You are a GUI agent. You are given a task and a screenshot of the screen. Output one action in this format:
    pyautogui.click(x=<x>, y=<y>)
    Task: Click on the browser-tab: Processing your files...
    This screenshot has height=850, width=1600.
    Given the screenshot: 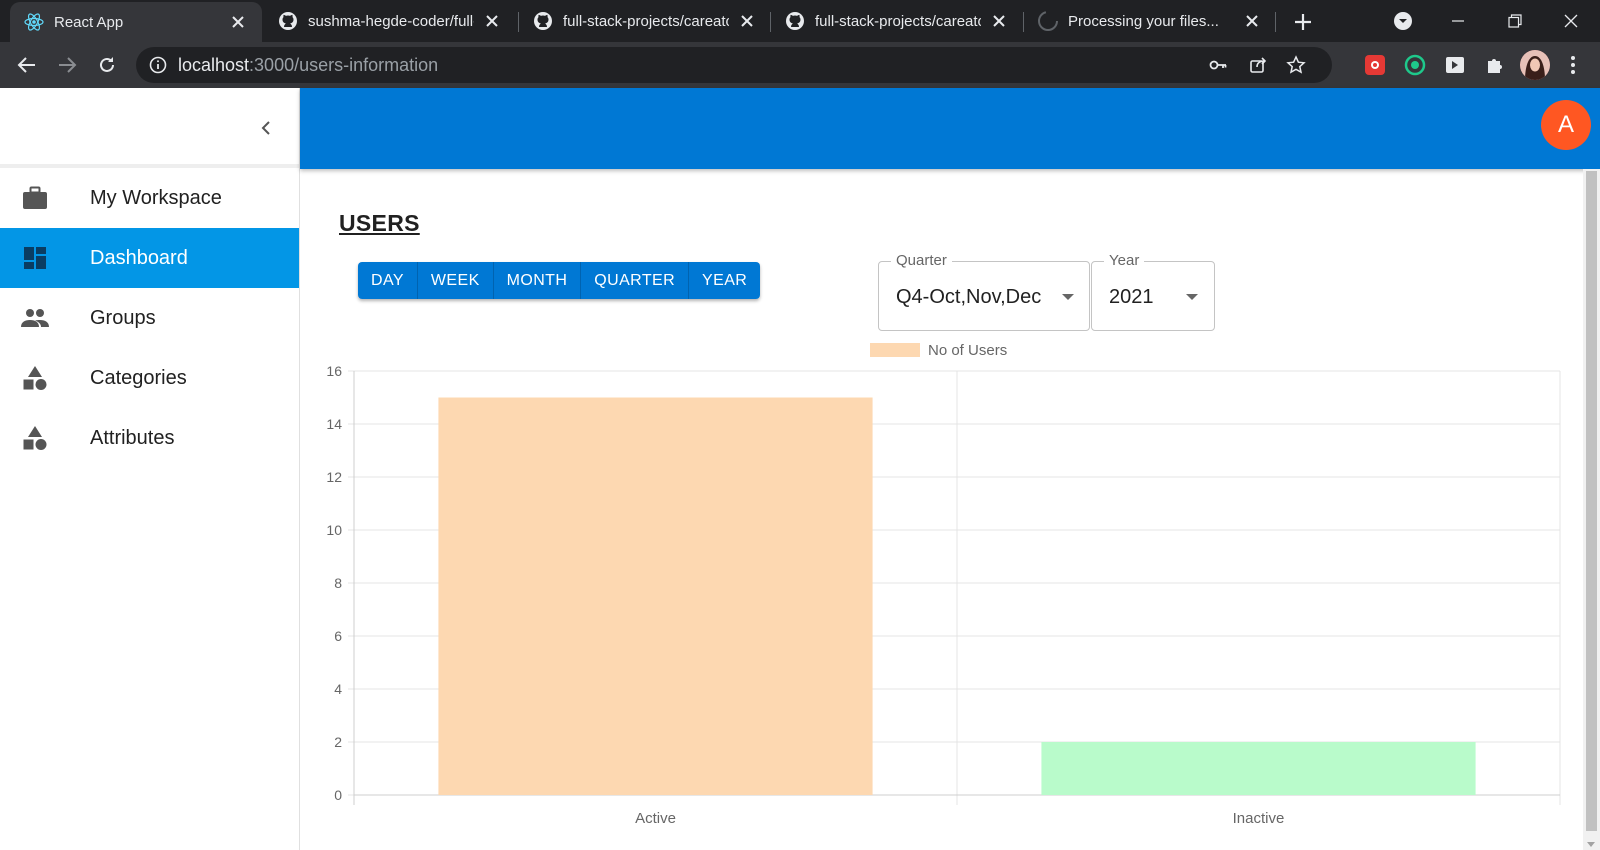 What is the action you would take?
    pyautogui.click(x=1150, y=21)
    